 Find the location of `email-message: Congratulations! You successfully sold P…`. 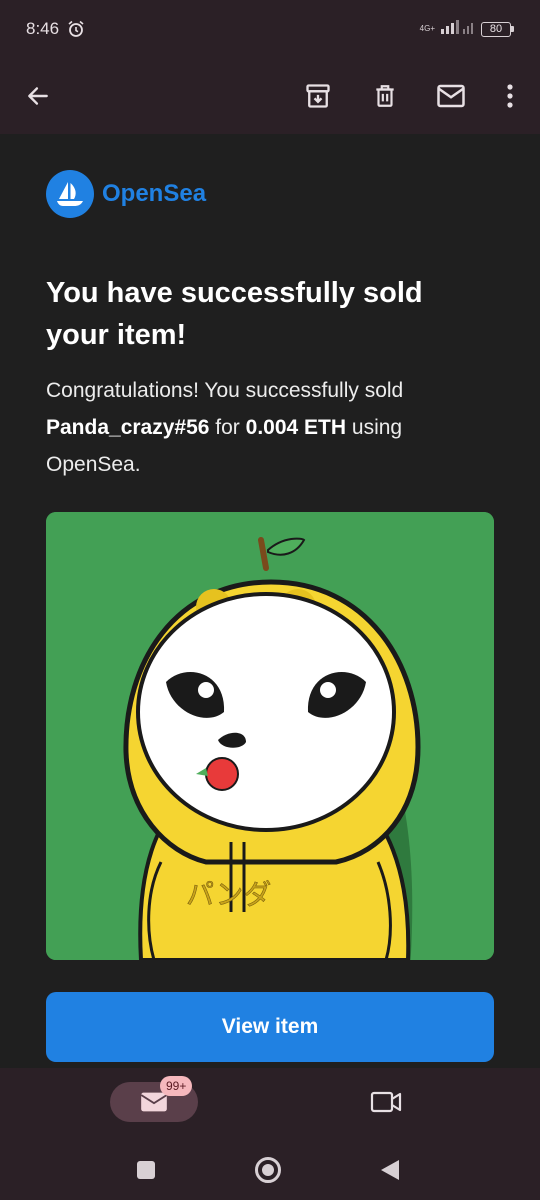

email-message: Congratulations! You successfully sold P… is located at coordinates (266, 427).